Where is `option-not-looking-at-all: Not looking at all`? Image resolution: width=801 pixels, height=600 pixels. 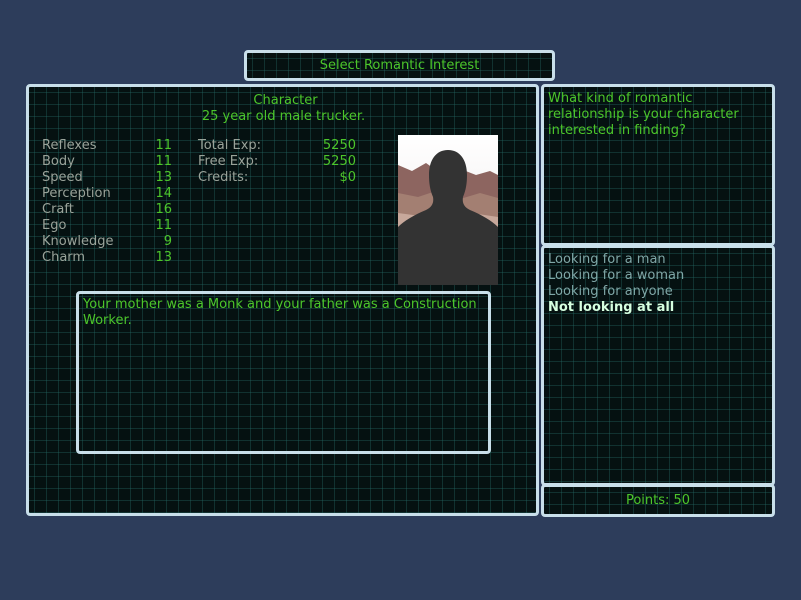
option-not-looking-at-all: Not looking at all is located at coordinates (611, 308).